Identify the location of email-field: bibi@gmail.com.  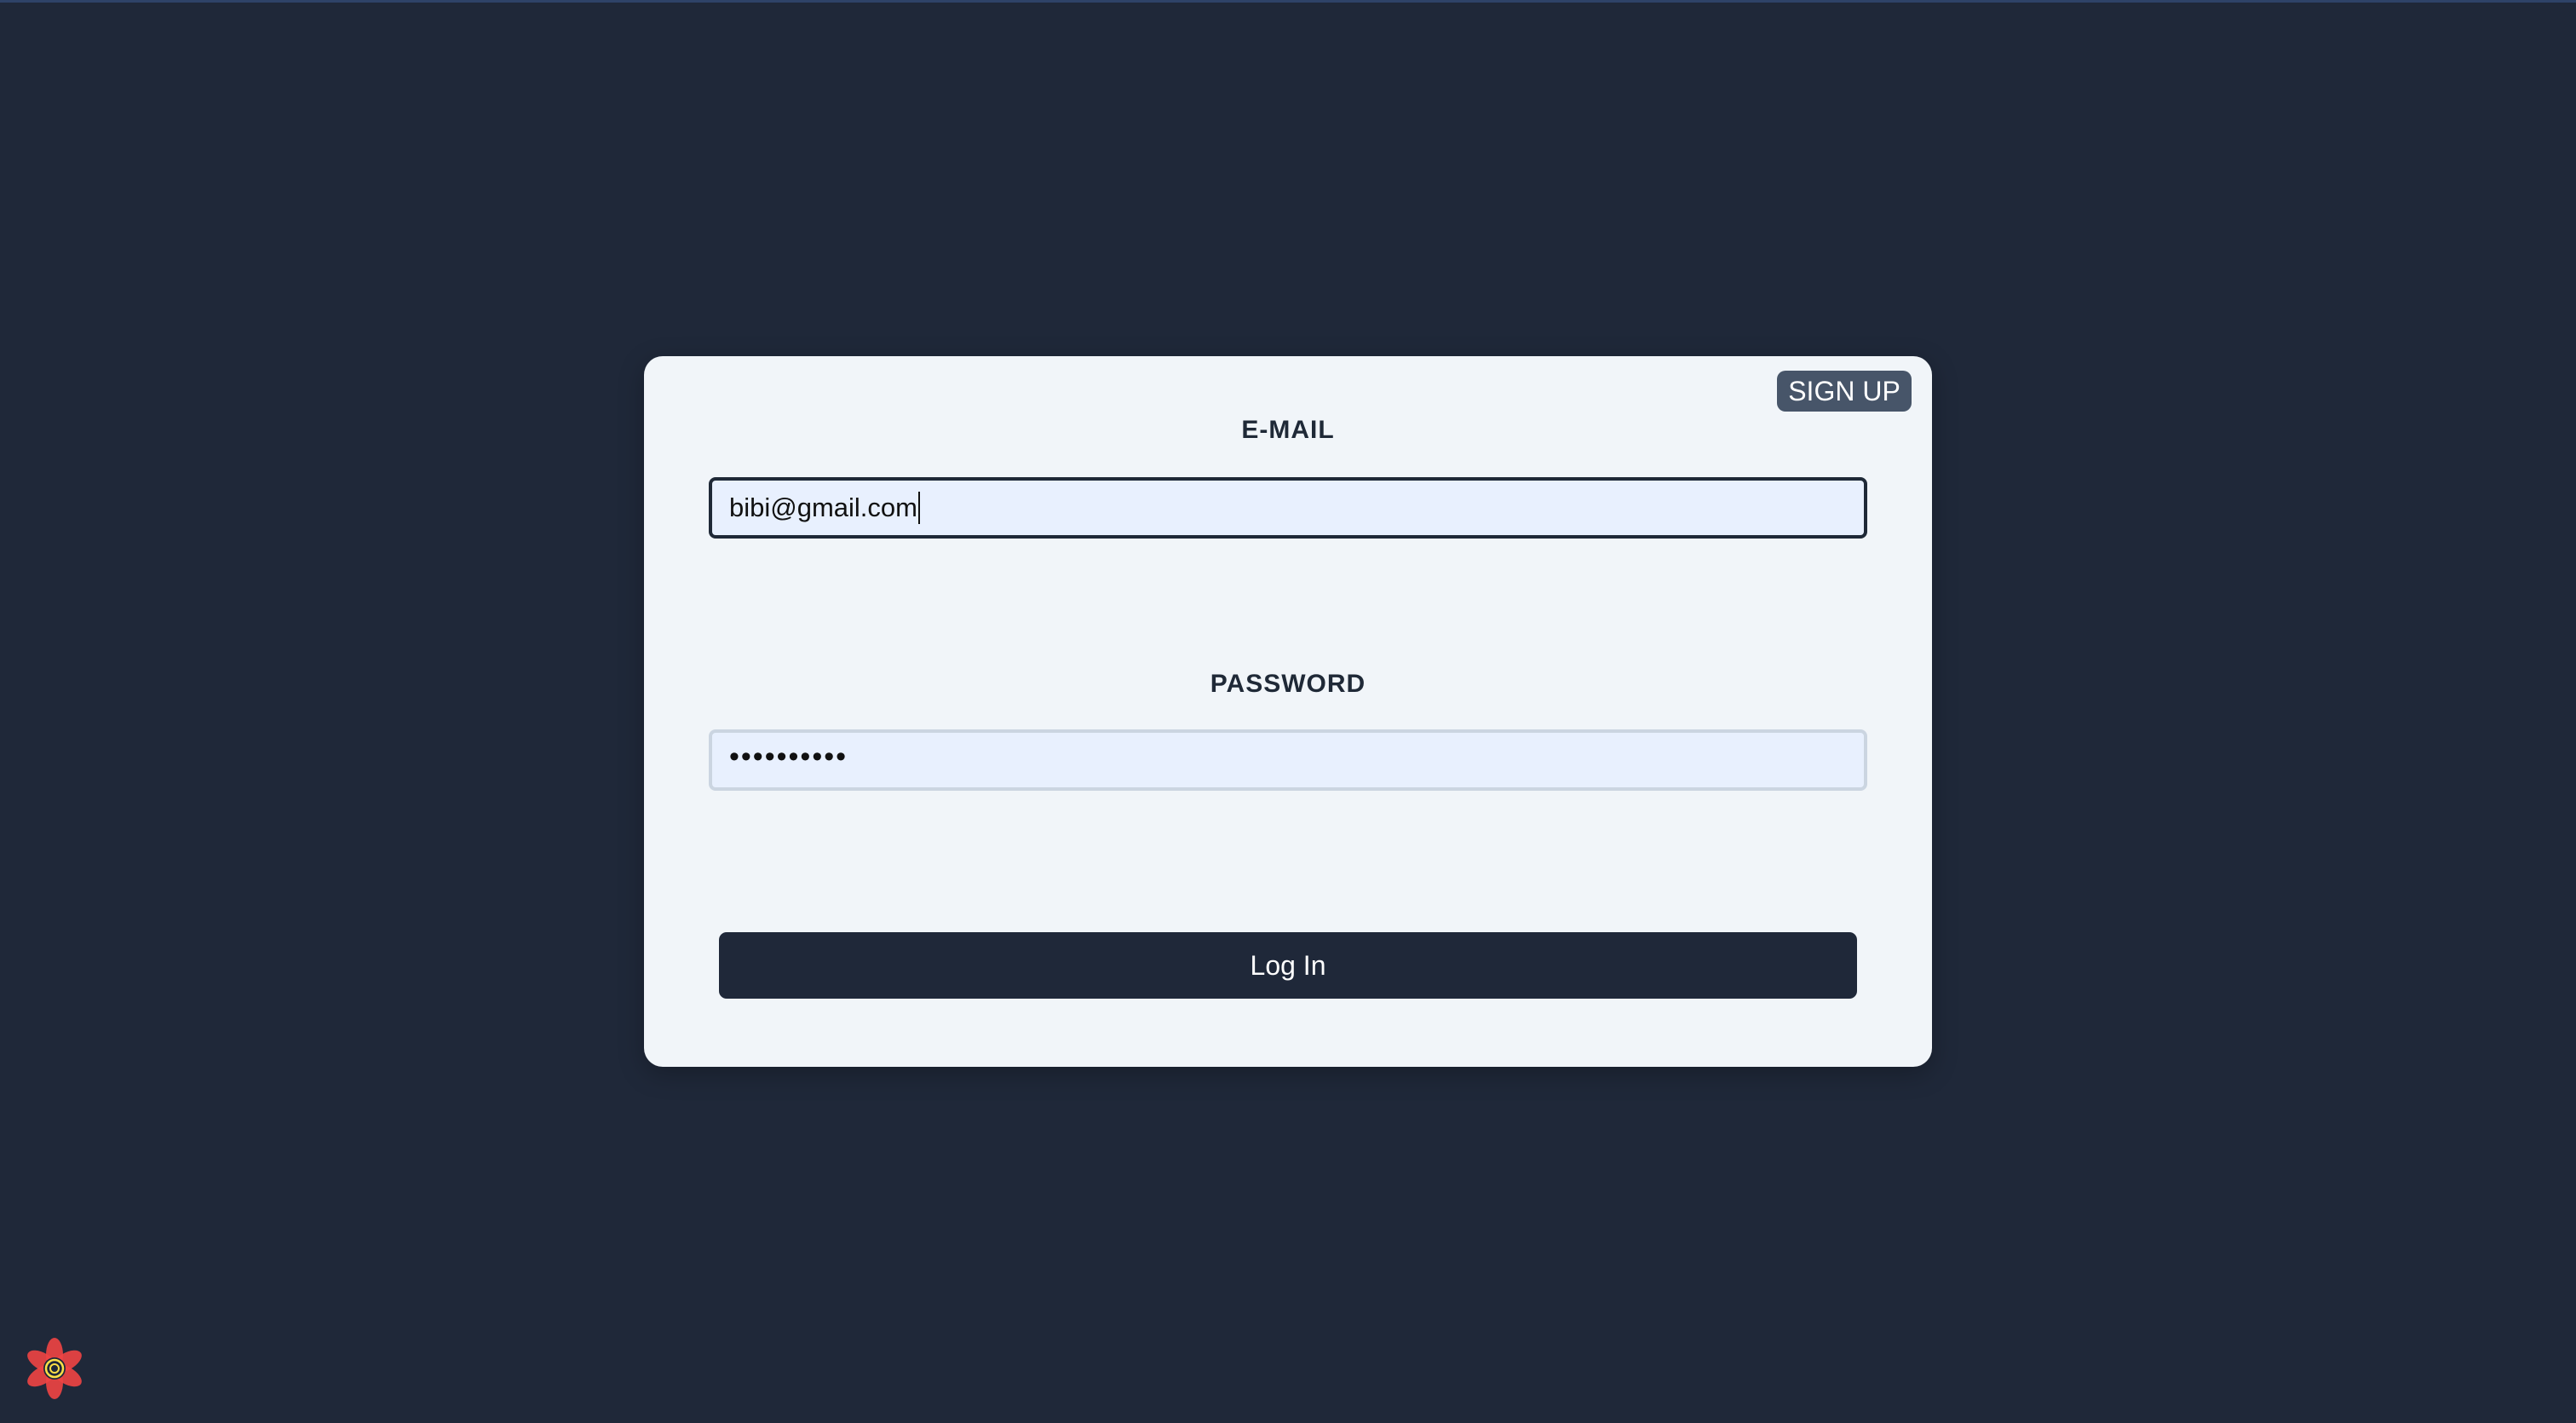
(1288, 508).